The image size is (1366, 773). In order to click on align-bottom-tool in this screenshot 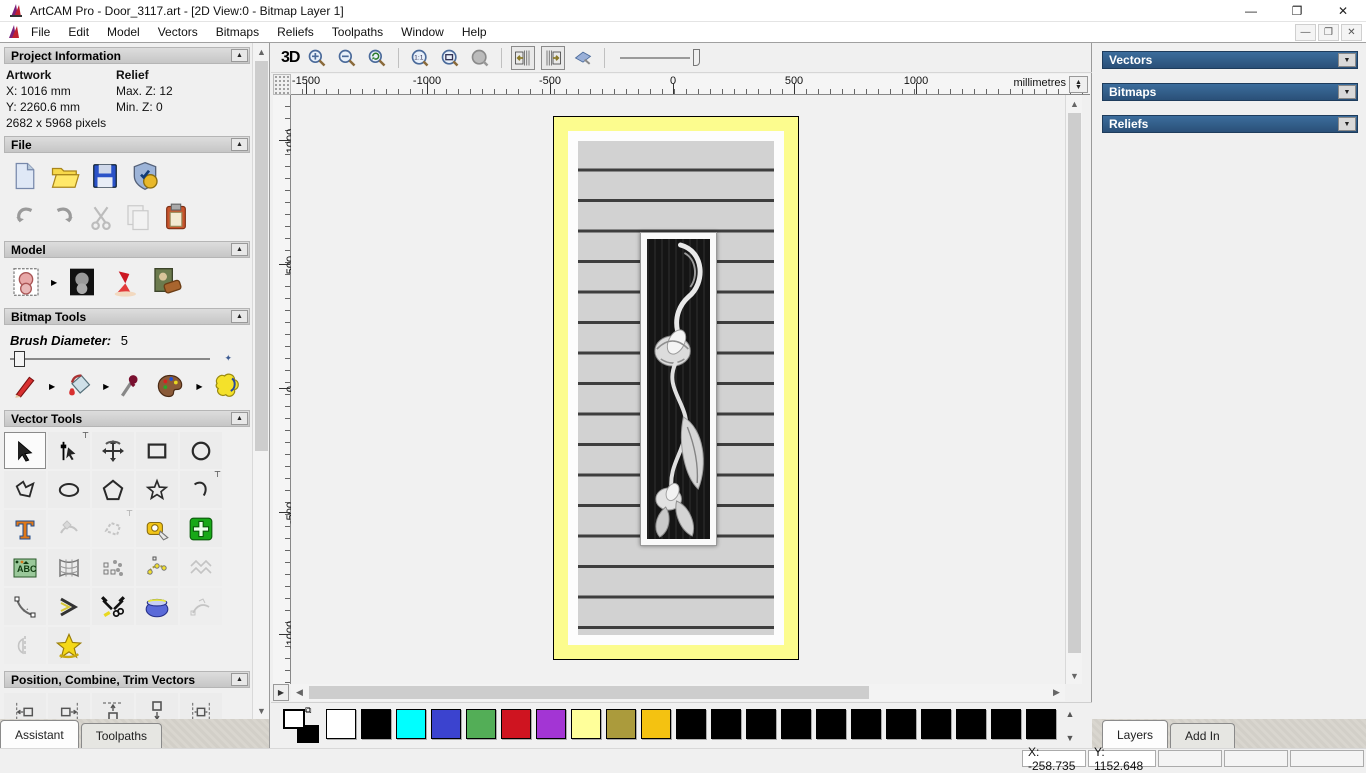, I will do `click(157, 706)`.